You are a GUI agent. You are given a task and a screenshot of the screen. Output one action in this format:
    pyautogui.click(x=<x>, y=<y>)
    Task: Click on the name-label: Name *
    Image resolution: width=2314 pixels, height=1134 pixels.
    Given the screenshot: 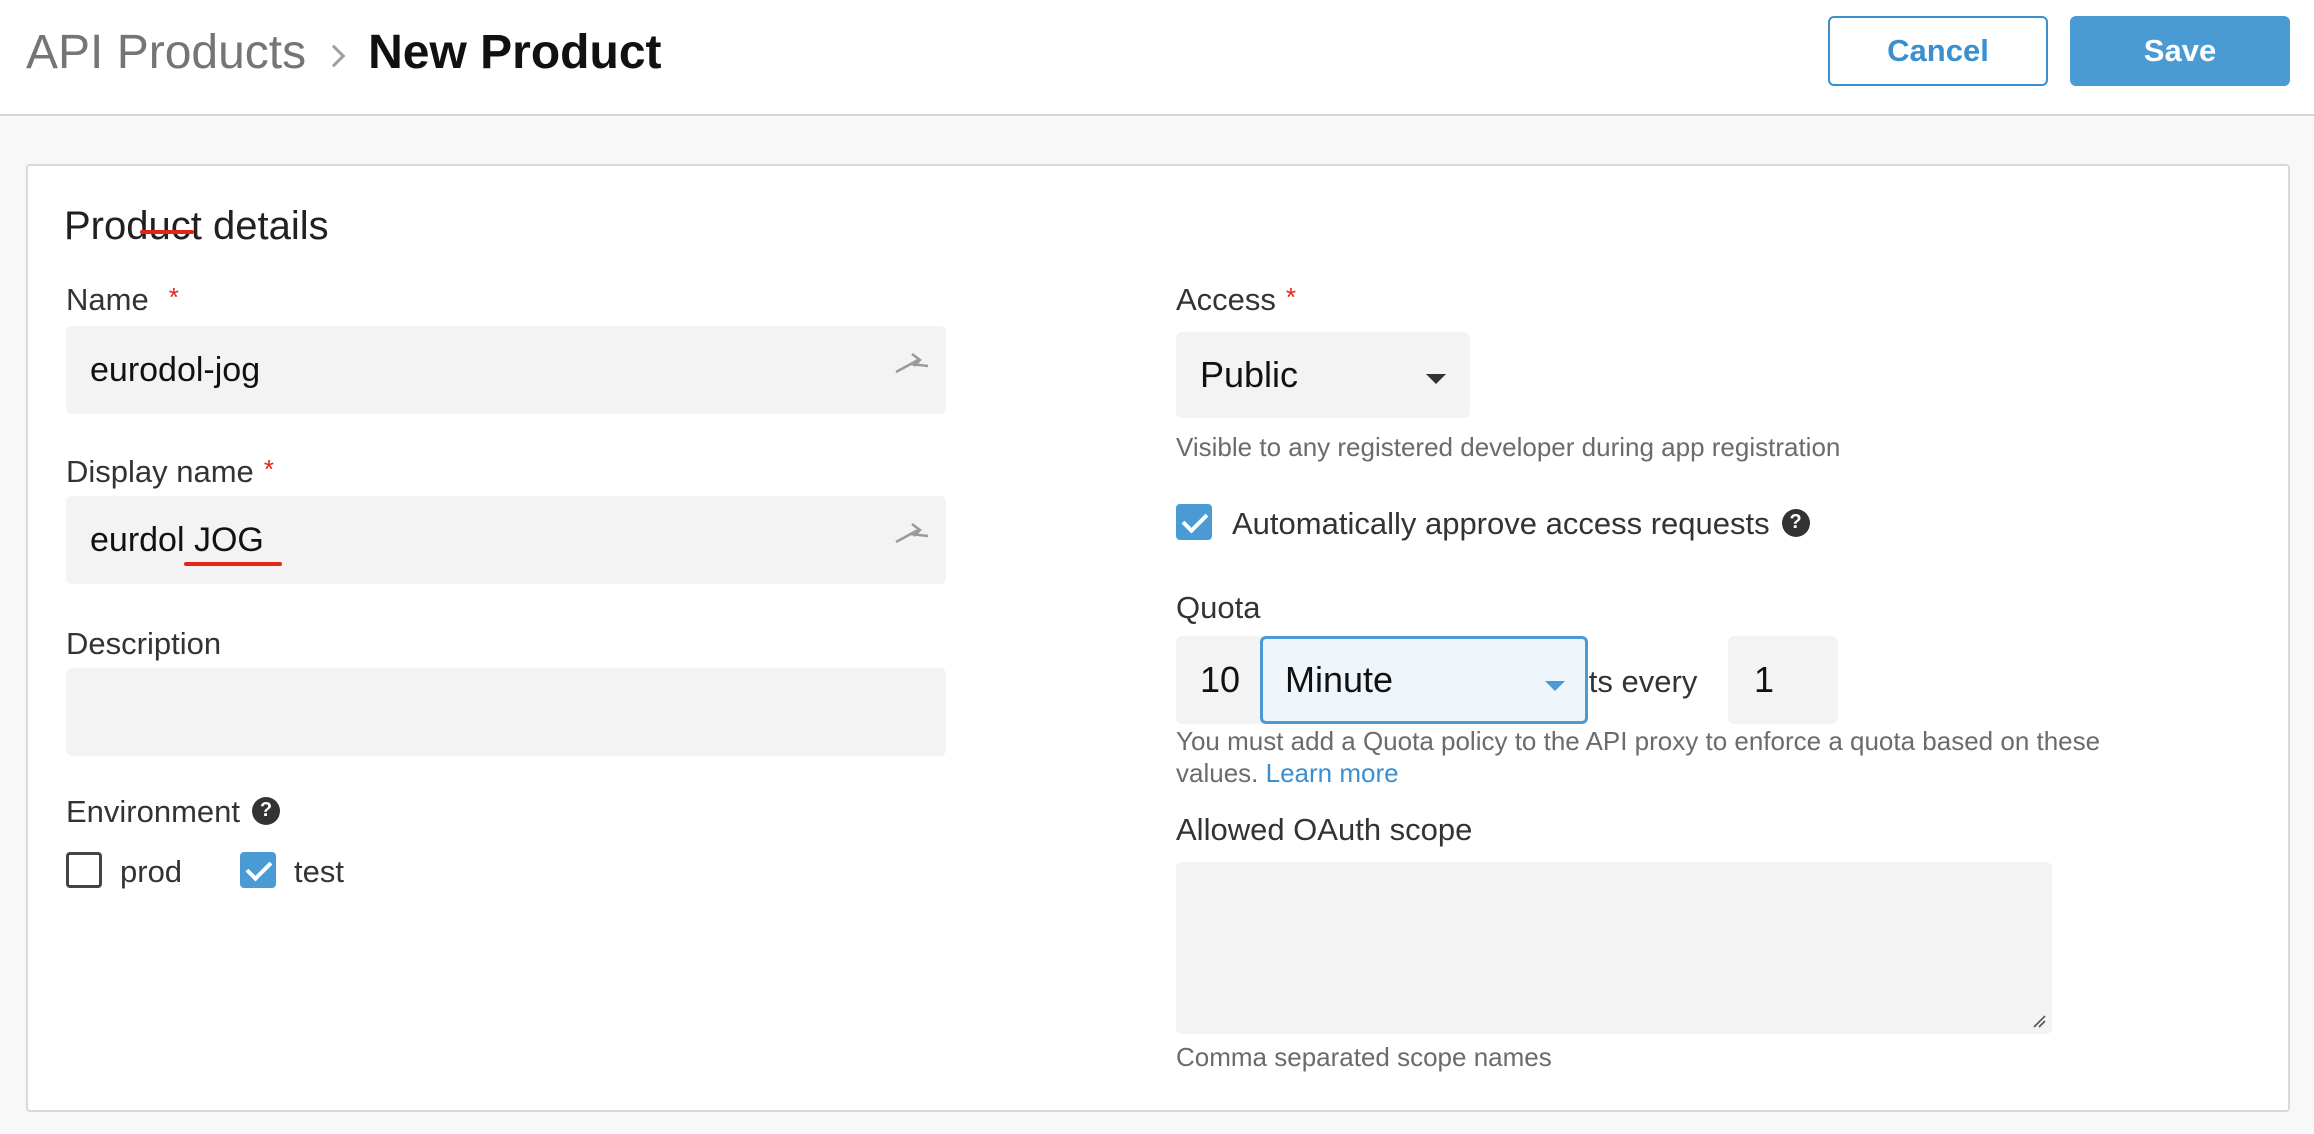 What is the action you would take?
    pyautogui.click(x=122, y=300)
    